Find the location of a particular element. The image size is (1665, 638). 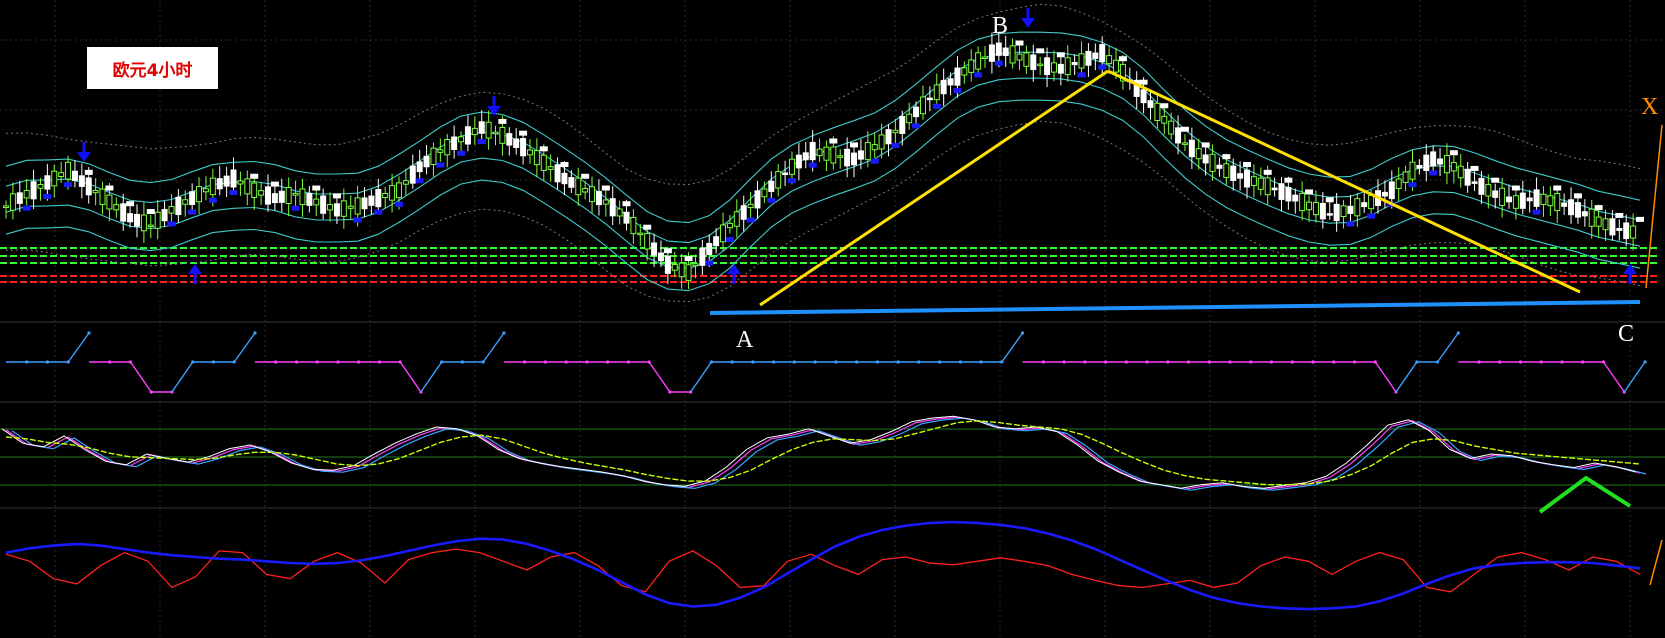

point-label-c: C is located at coordinates (1626, 334).